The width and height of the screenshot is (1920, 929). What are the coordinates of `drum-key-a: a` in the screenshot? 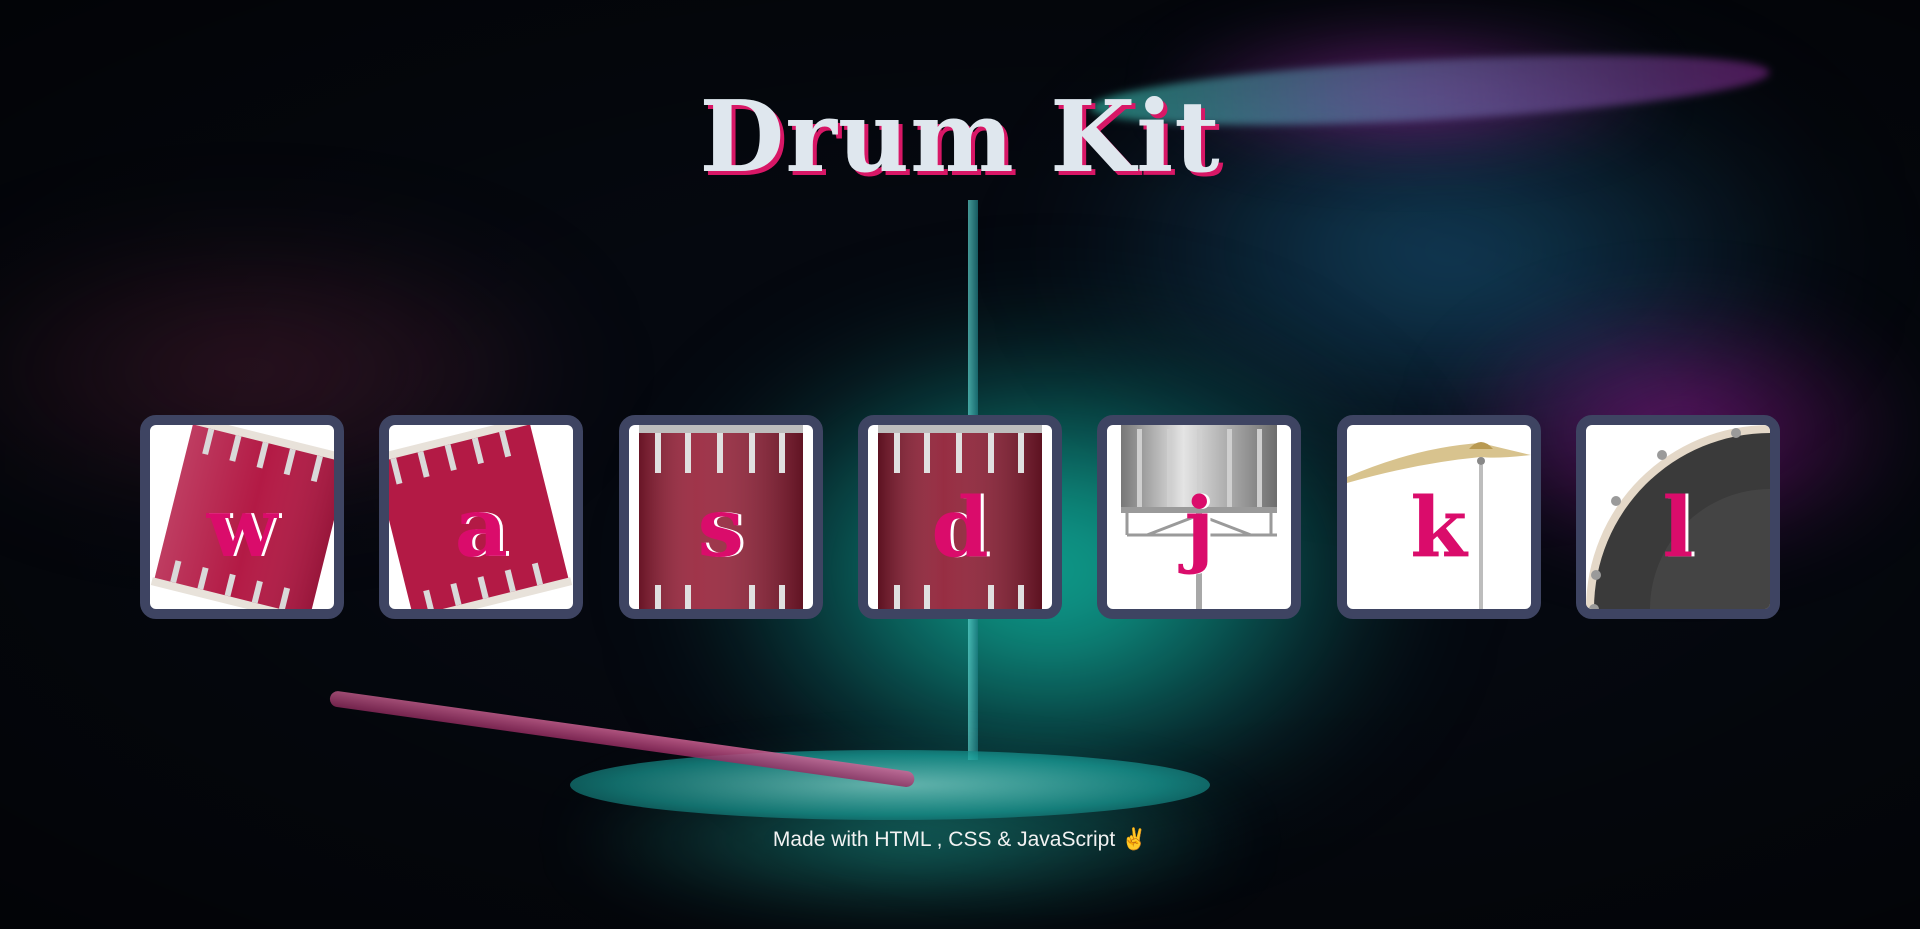 It's located at (481, 517).